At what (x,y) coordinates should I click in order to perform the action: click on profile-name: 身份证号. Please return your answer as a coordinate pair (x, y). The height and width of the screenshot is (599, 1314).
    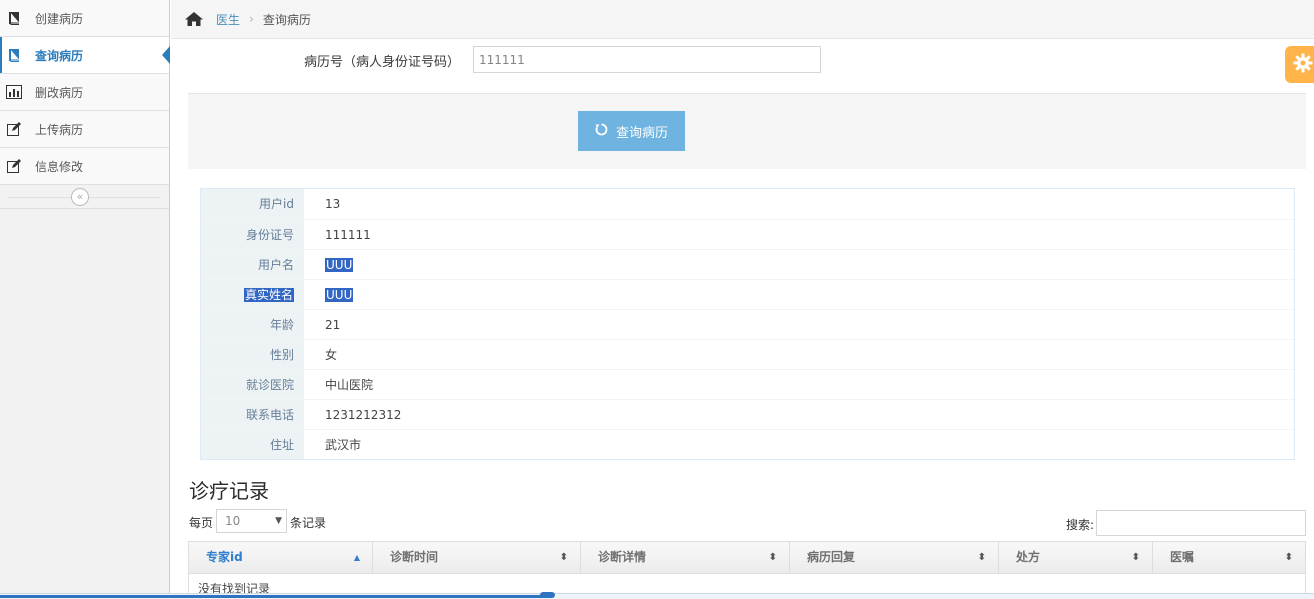
    Looking at the image, I should click on (252, 234).